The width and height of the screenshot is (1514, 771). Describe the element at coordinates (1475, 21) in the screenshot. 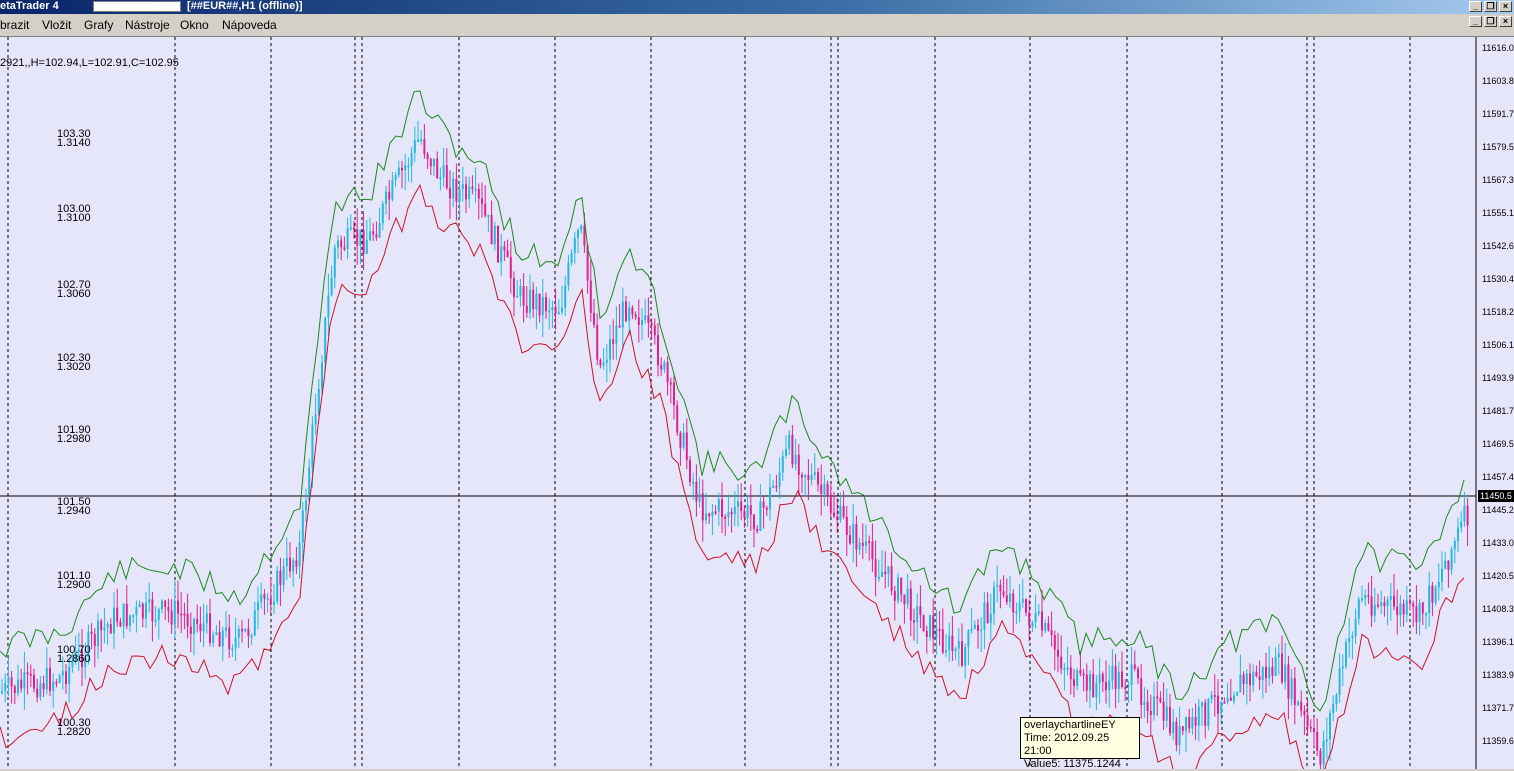

I see `chart-minimize-button: _` at that location.